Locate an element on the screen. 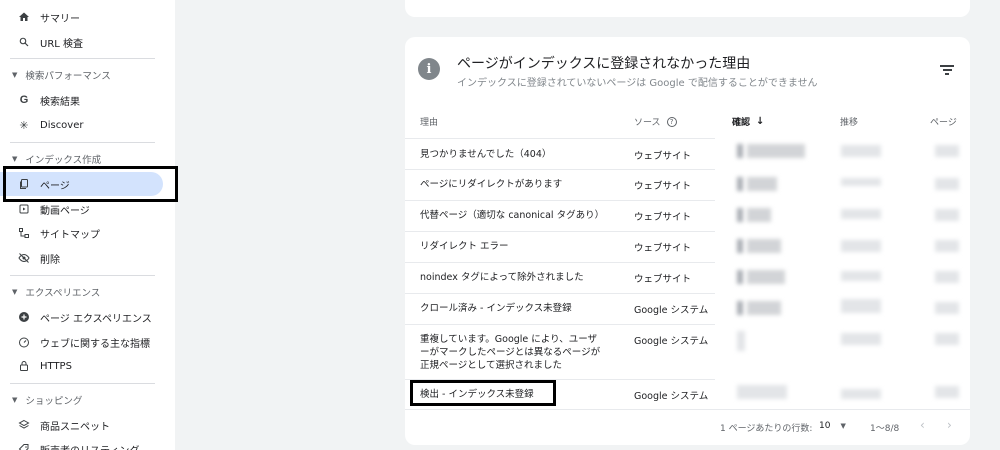 This screenshot has width=1000, height=450. column-header-trend: 推移 is located at coordinates (849, 121).